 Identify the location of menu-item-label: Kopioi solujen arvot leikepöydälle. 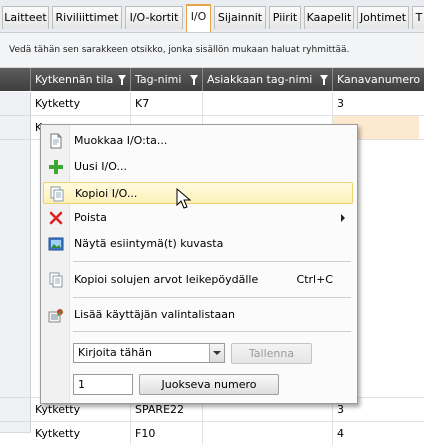
(166, 279).